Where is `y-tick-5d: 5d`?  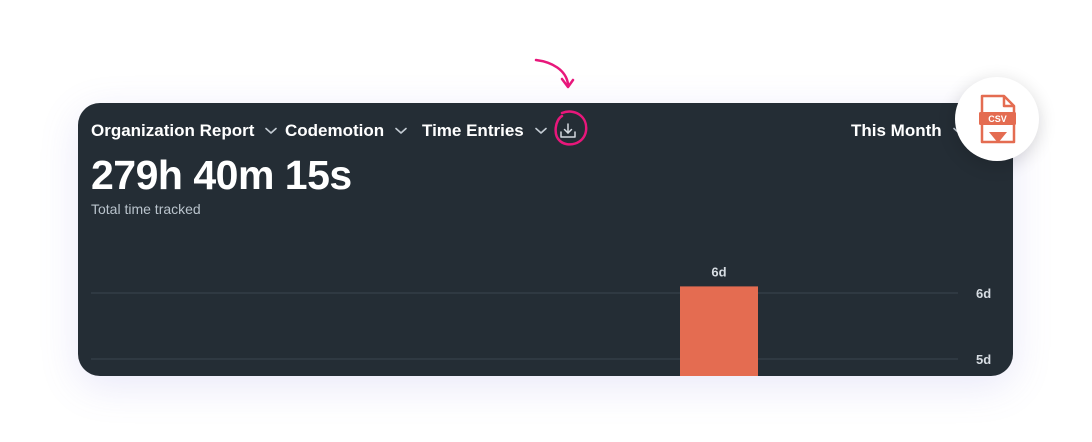
y-tick-5d: 5d is located at coordinates (983, 359).